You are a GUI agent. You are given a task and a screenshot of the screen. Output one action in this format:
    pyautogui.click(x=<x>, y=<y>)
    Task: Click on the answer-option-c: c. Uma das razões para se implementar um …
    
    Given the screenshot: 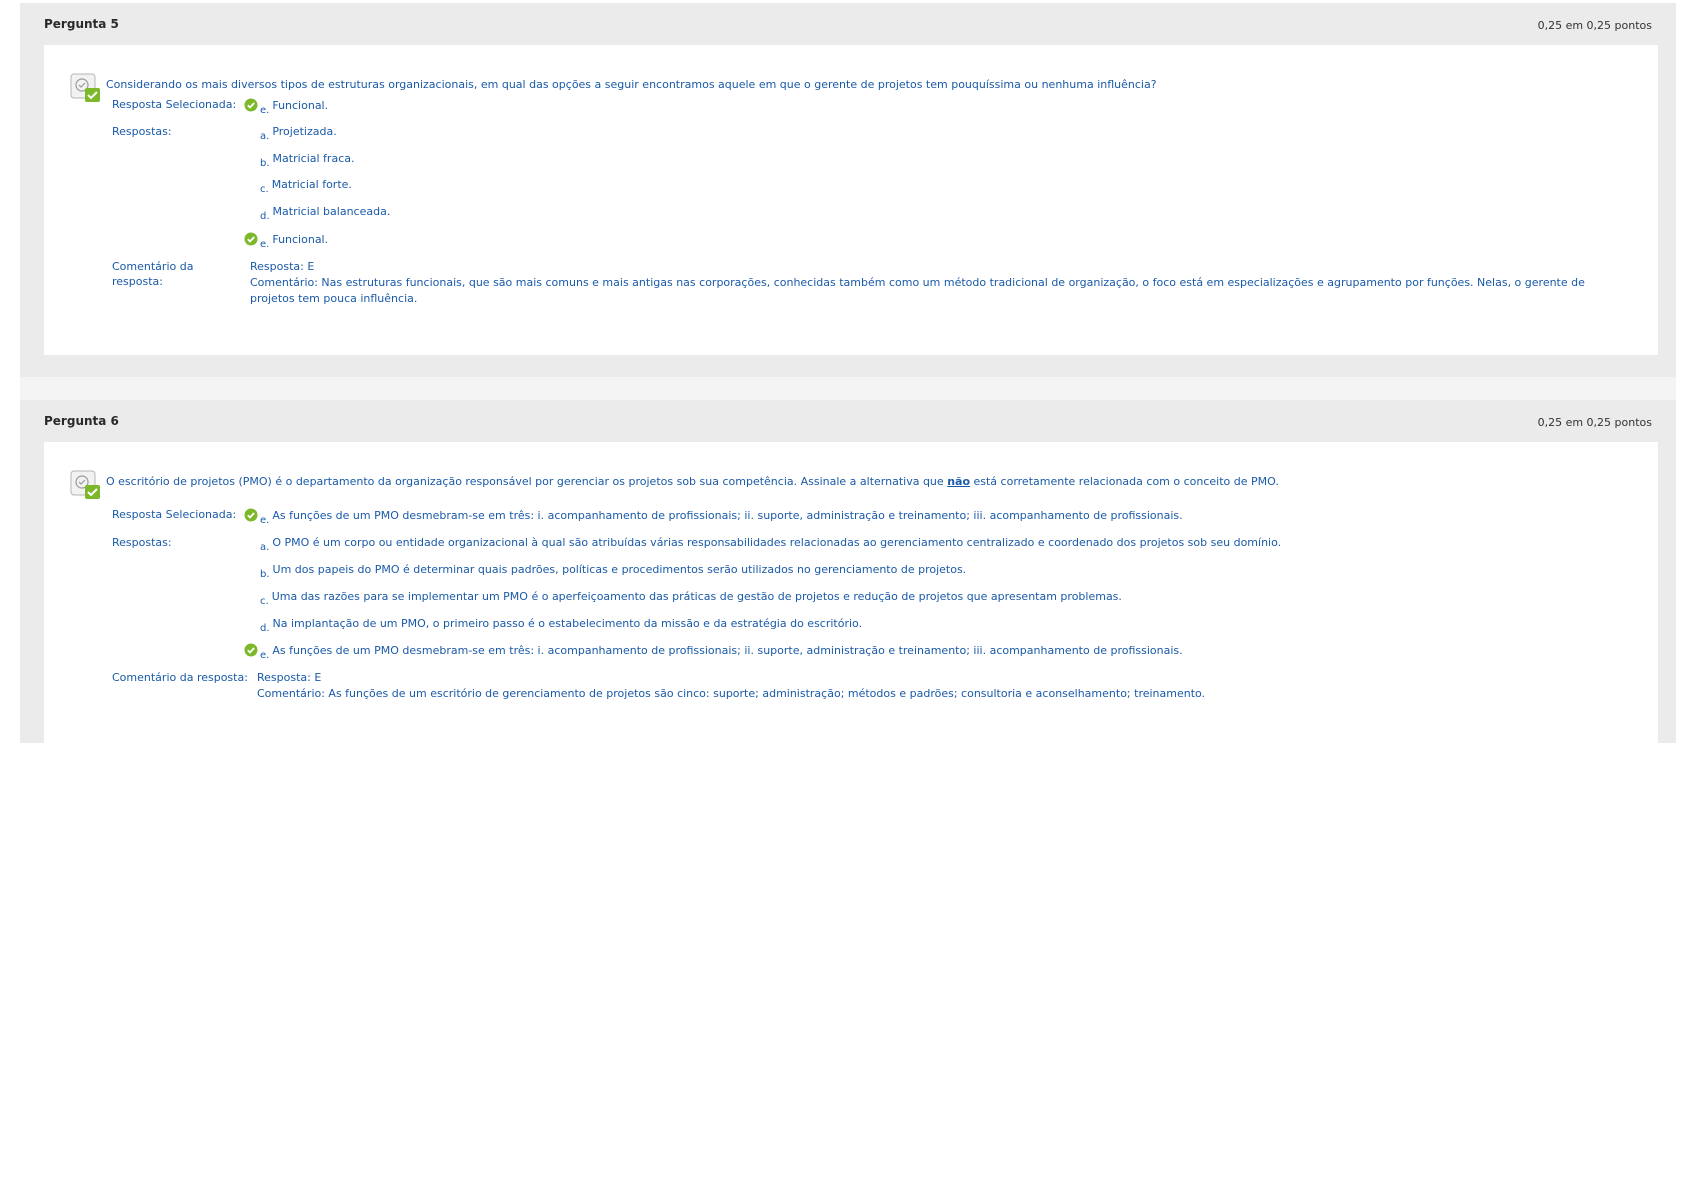 What is the action you would take?
    pyautogui.click(x=683, y=598)
    